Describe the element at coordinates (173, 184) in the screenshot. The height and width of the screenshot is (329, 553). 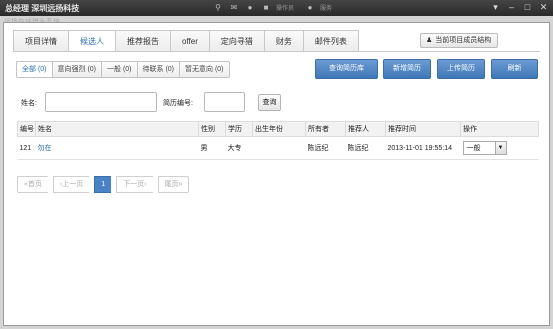
I see `page-last: 尾页»` at that location.